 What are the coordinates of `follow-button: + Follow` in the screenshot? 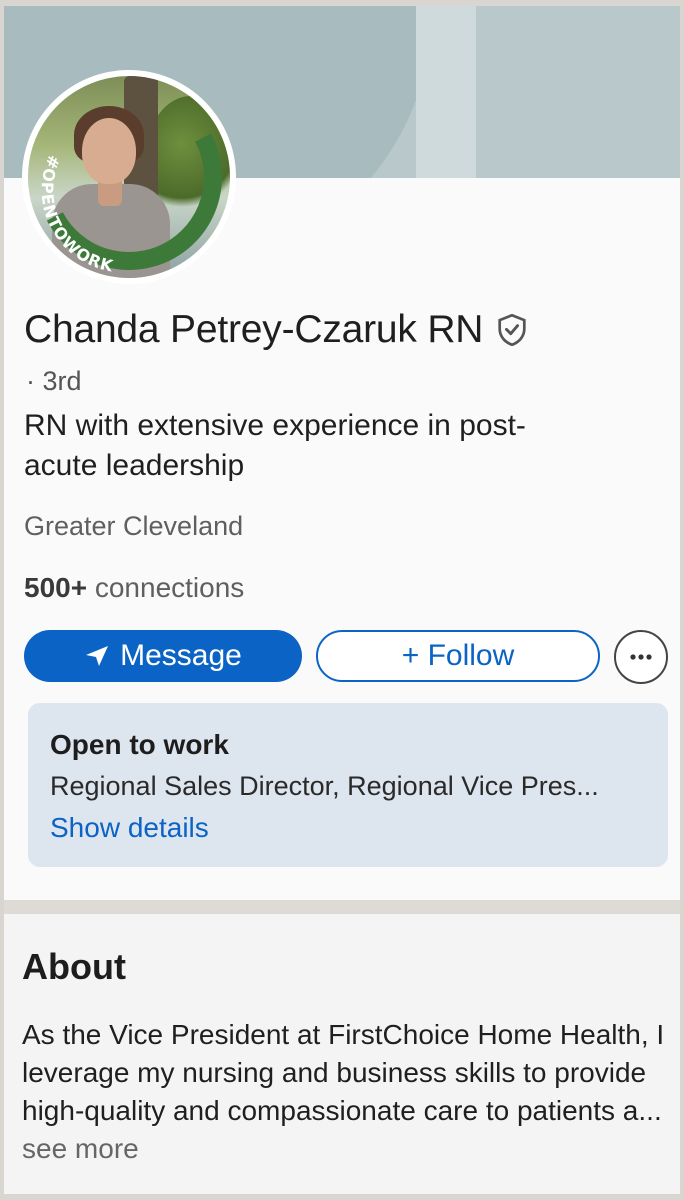 It's located at (458, 656).